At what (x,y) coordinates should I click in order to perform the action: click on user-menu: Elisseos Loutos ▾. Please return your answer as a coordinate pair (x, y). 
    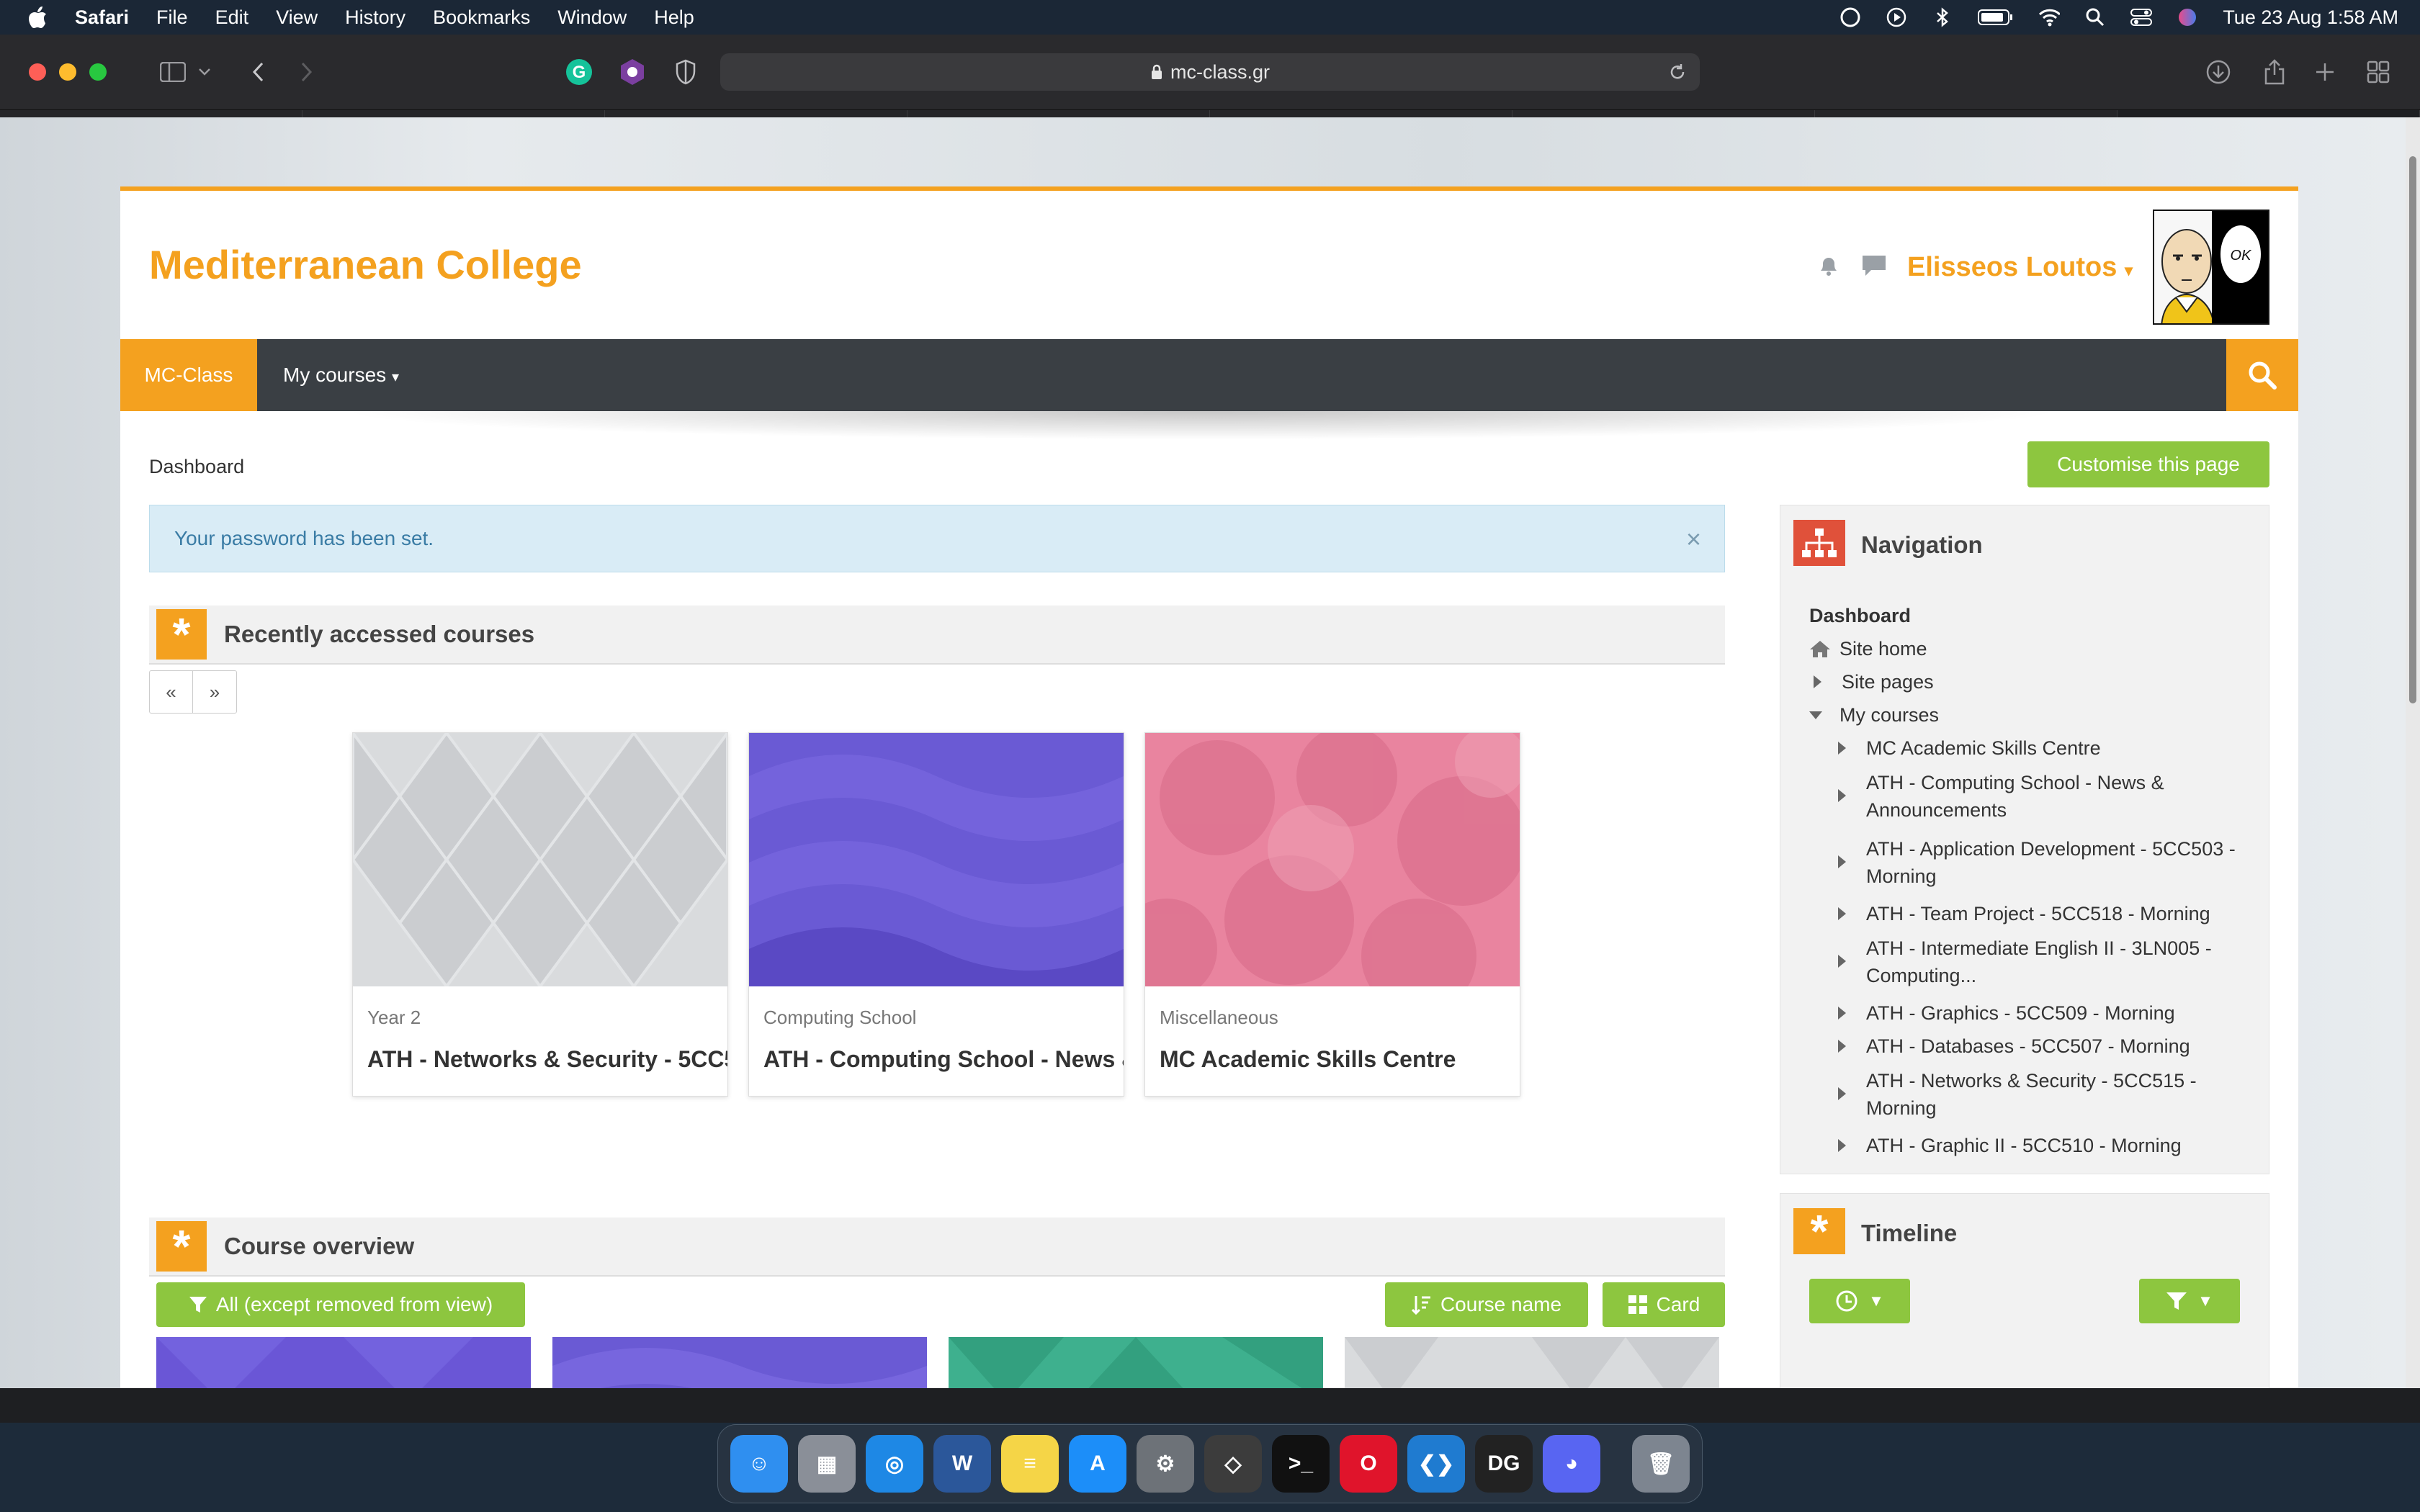
    Looking at the image, I should click on (2020, 267).